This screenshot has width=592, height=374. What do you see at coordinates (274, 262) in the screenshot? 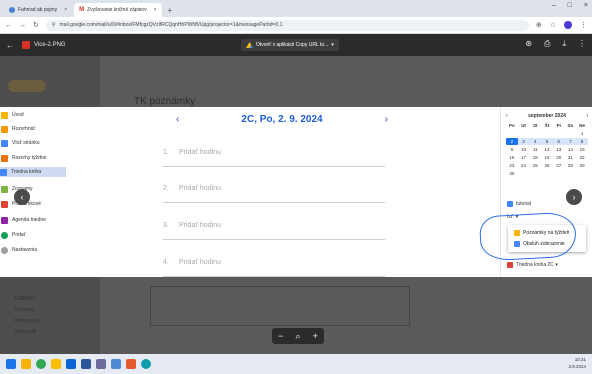
I see `hour-slot-4: 4. Pridať hodinu` at bounding box center [274, 262].